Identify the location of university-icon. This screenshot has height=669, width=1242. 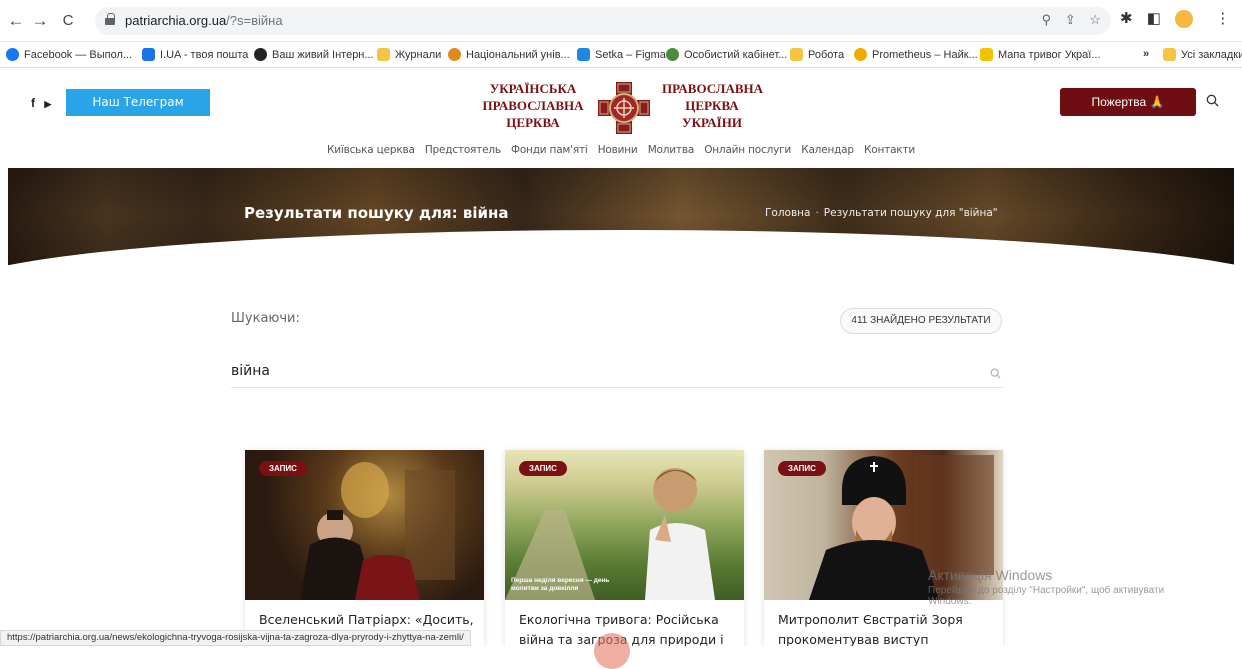
(454, 54).